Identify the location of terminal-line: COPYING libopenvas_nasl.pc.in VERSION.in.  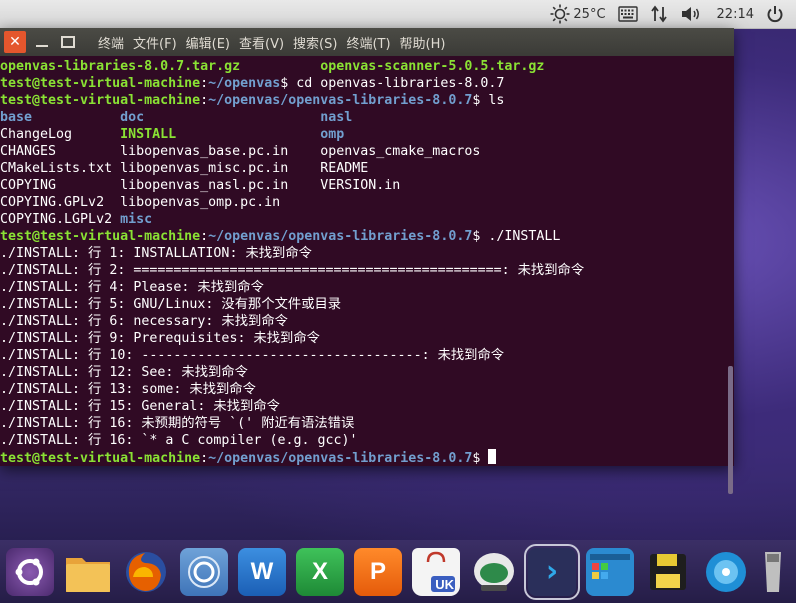
(363, 185).